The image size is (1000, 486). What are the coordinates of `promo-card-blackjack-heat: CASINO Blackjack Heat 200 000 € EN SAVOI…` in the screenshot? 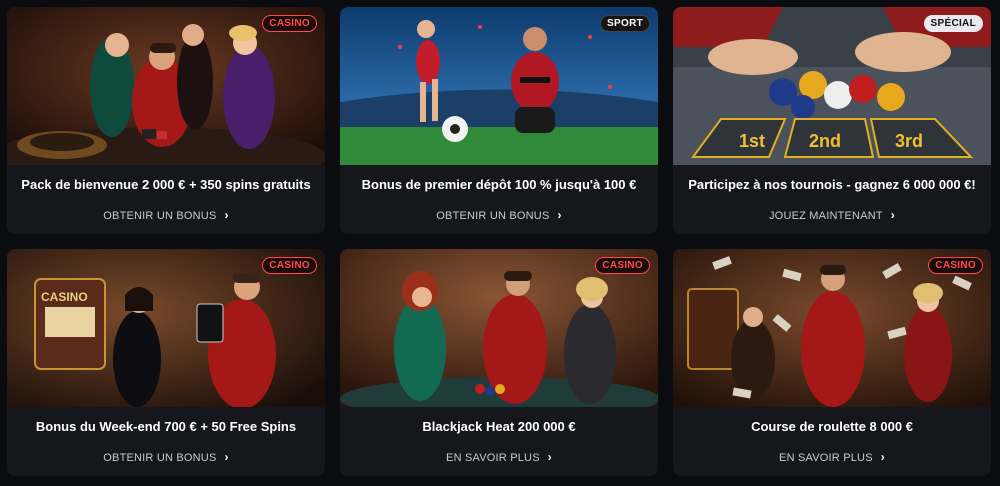 It's located at (499, 362).